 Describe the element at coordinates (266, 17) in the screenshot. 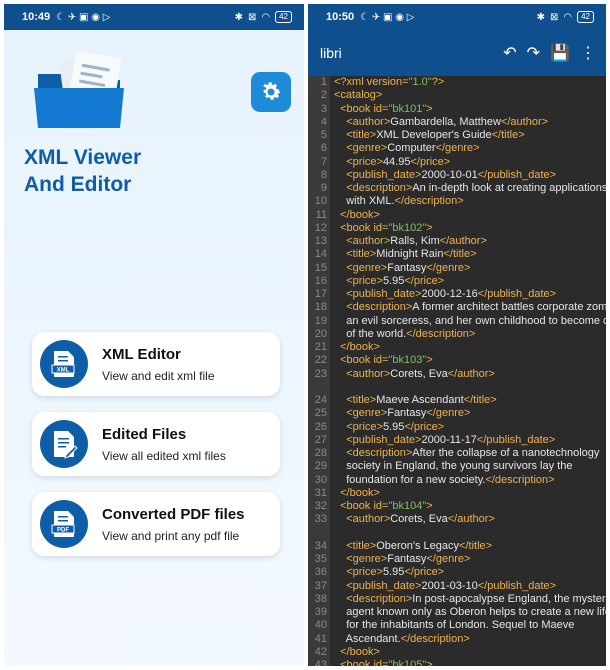

I see `wifi-icon: ◠` at that location.